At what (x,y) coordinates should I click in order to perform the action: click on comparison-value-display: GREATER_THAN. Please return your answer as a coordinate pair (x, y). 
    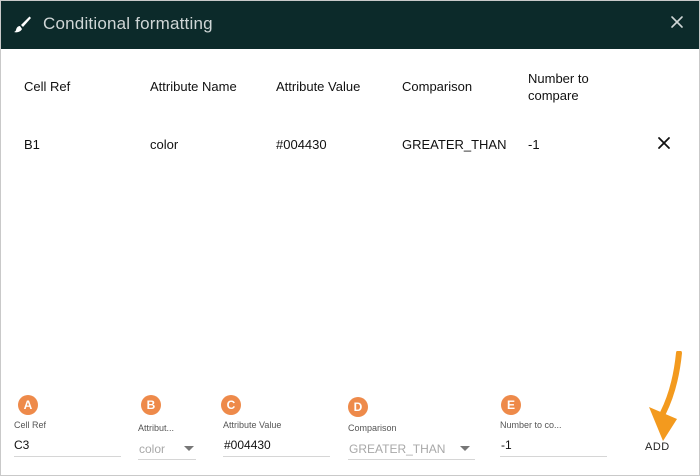
    Looking at the image, I should click on (397, 449).